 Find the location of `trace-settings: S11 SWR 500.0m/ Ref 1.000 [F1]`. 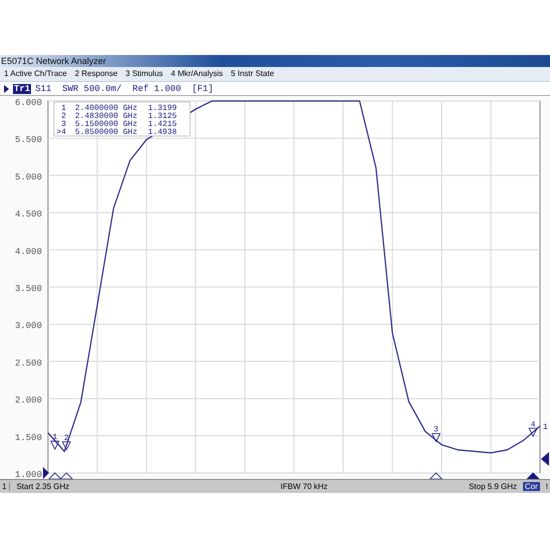

trace-settings: S11 SWR 500.0m/ Ref 1.000 [F1] is located at coordinates (124, 89).